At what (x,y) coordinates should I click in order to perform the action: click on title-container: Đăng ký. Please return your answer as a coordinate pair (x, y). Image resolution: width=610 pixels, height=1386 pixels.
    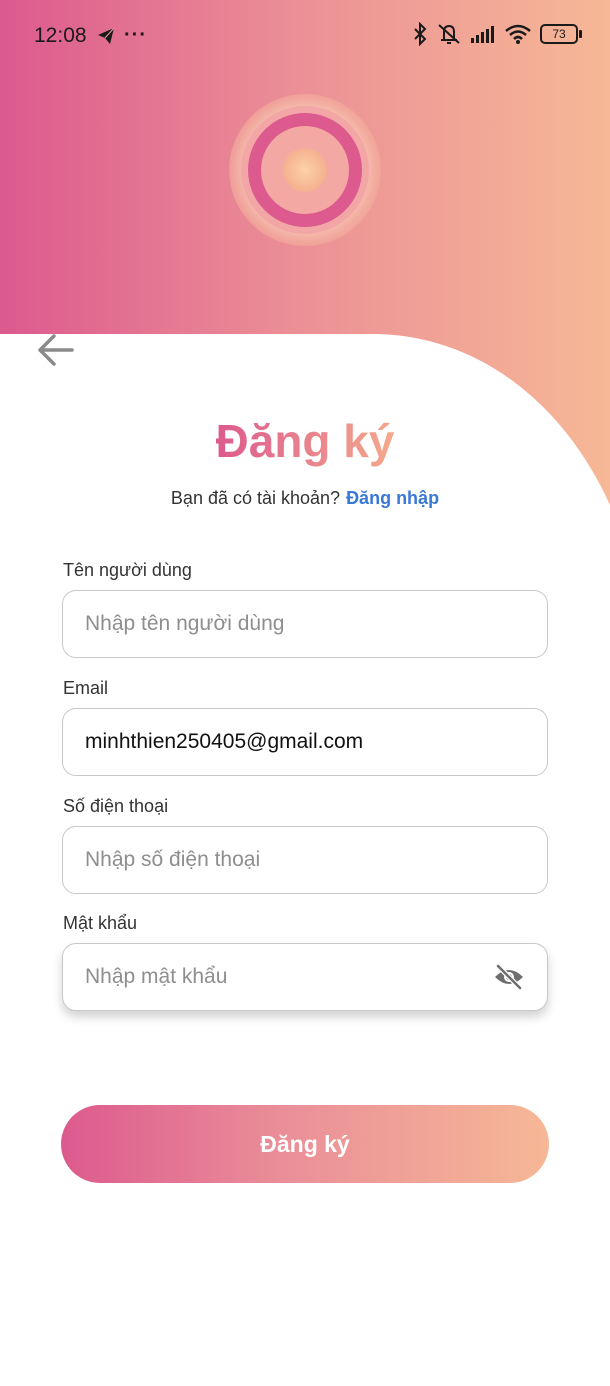
    Looking at the image, I should click on (305, 441).